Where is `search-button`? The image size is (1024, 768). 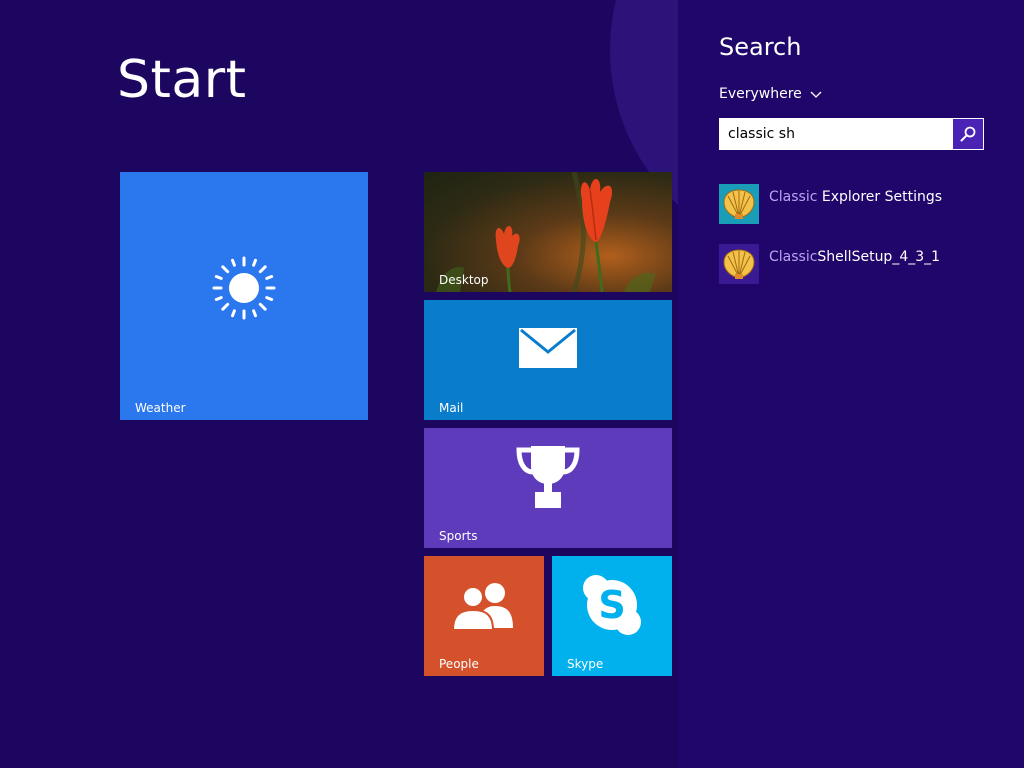 search-button is located at coordinates (967, 134).